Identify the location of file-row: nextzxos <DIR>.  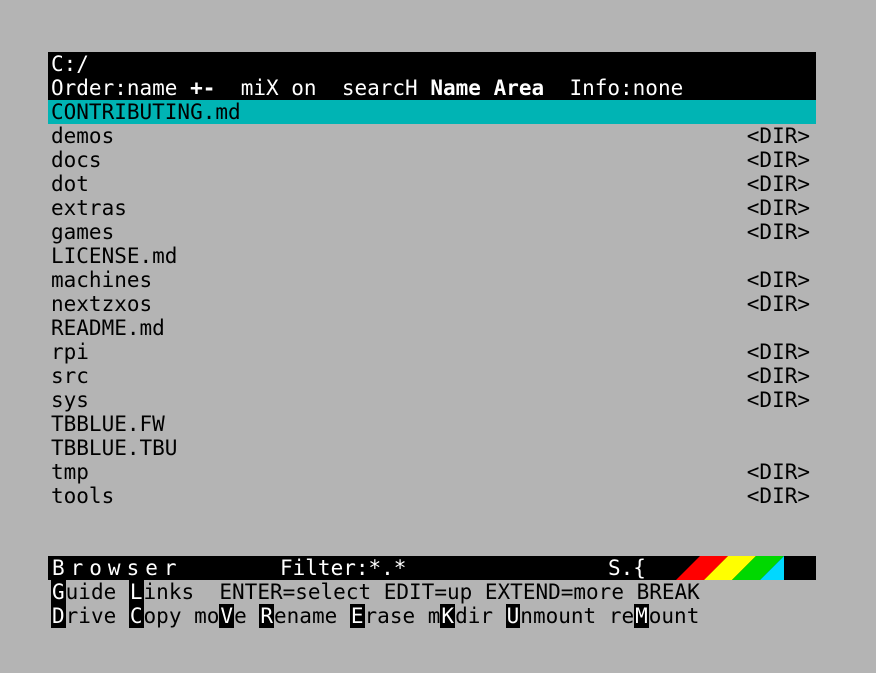
(432, 304).